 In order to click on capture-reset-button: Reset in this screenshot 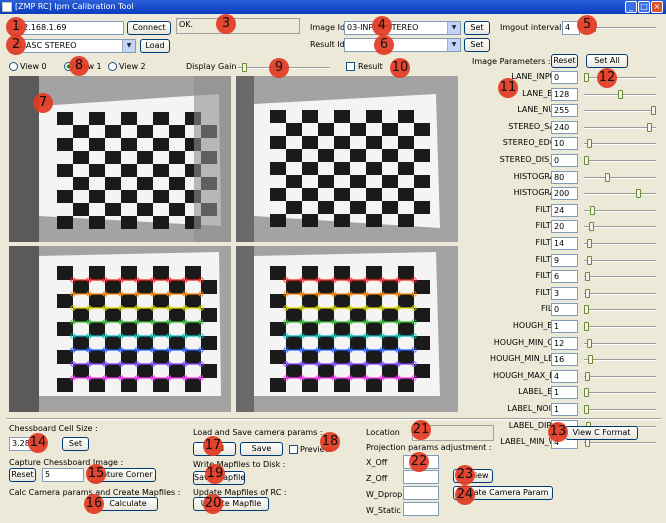, I will do `click(22, 475)`.